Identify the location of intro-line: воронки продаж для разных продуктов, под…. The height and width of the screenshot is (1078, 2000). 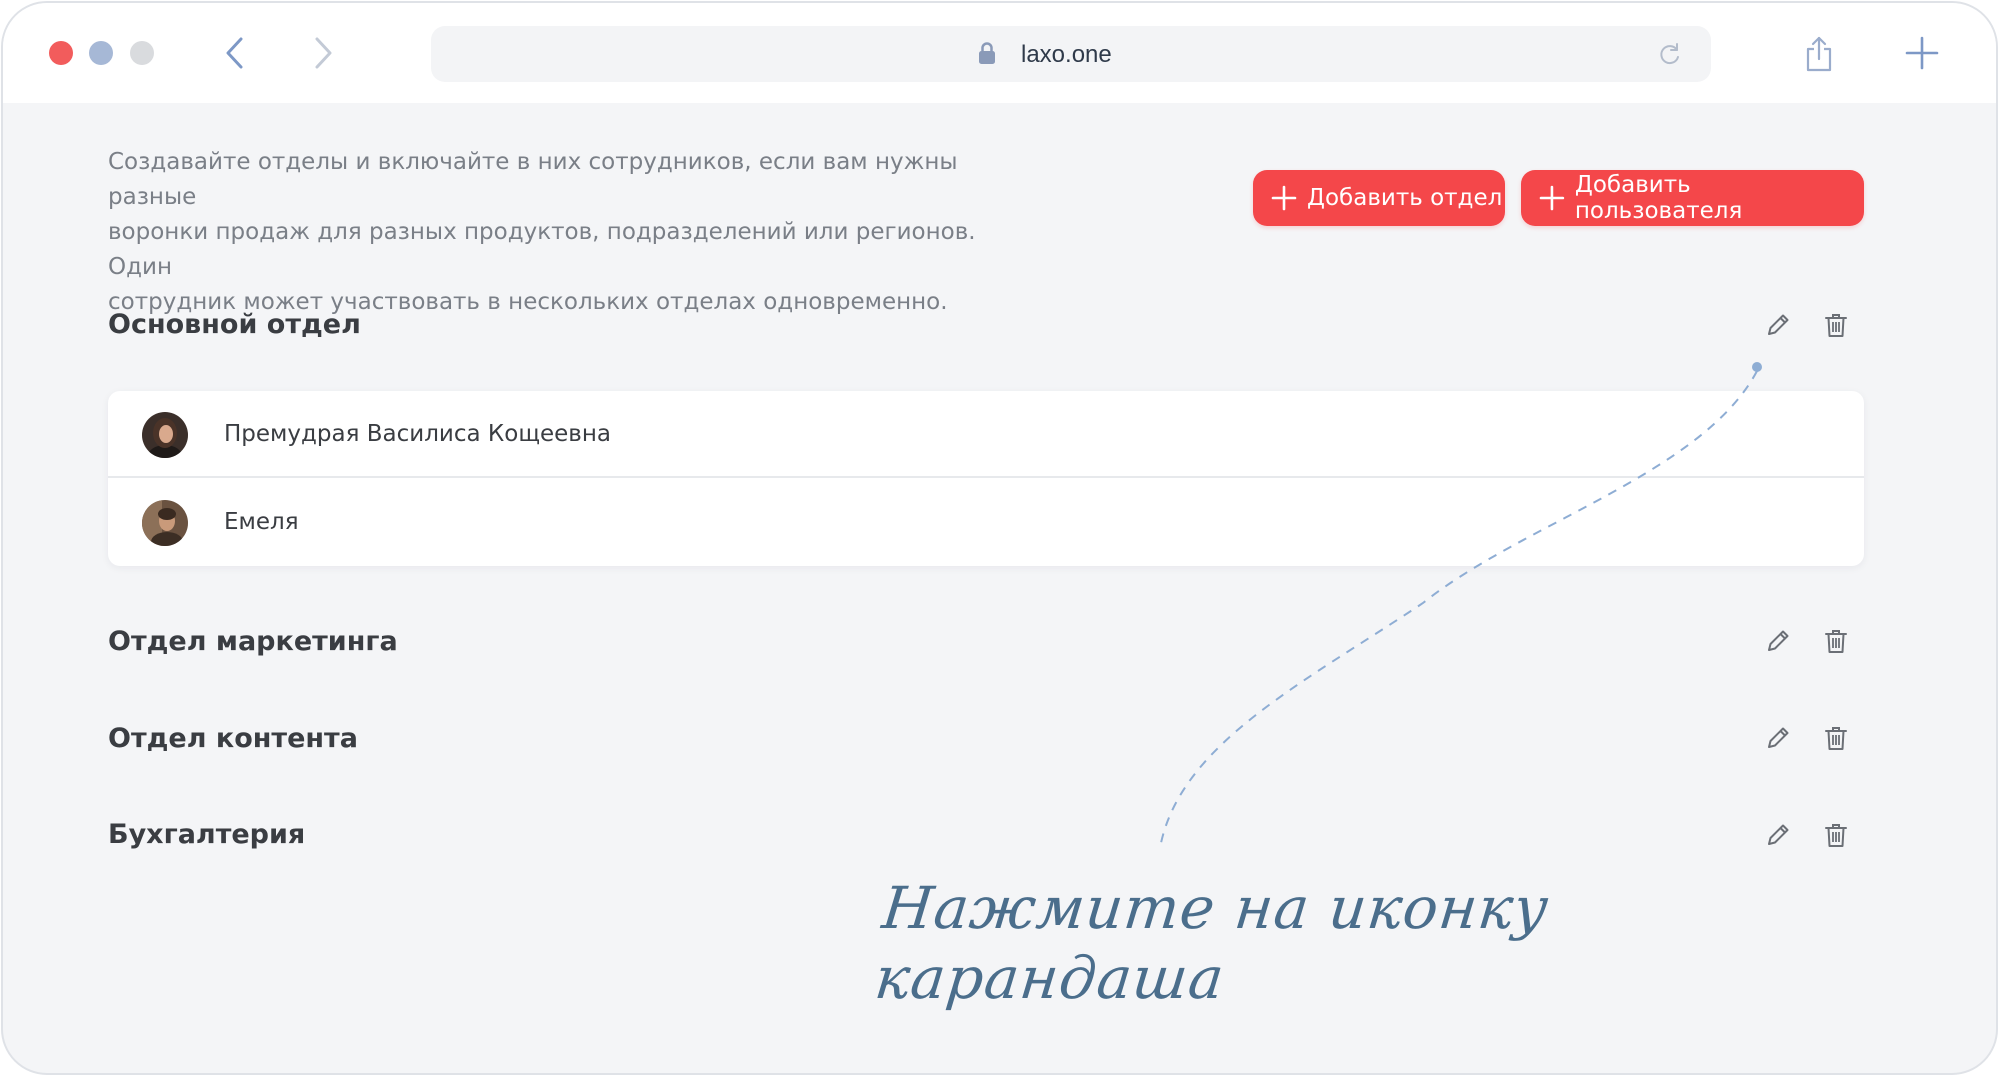
(542, 249).